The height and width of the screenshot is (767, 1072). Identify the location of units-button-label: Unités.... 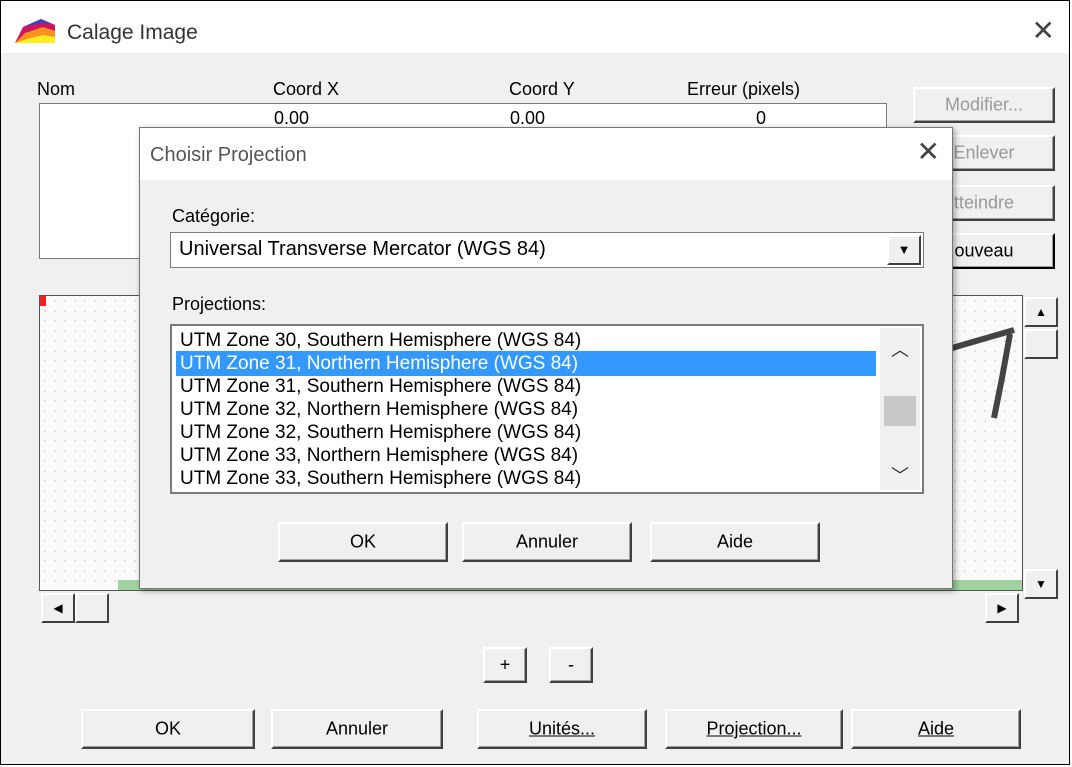
(562, 728).